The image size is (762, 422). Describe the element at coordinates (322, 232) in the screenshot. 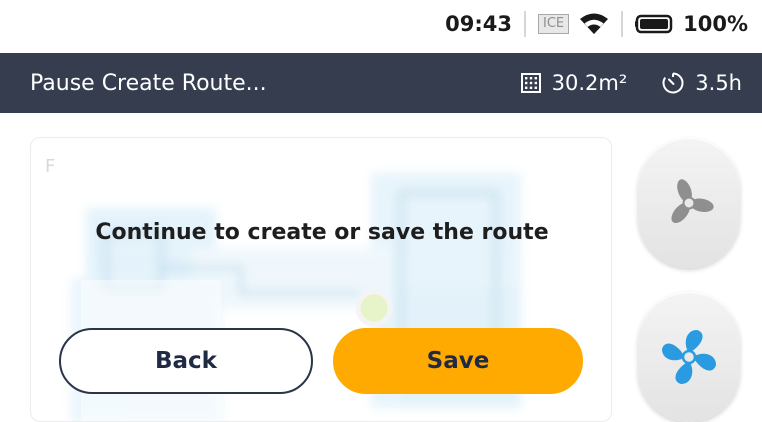

I see `dialog-message: Continue to create or save the route` at that location.